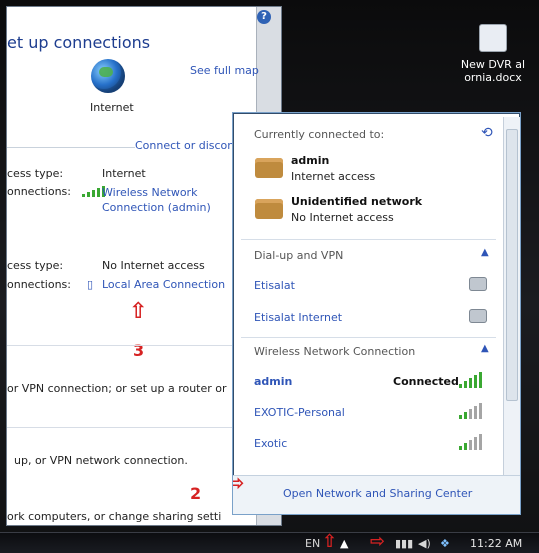 This screenshot has width=539, height=553. I want to click on connection-2-name: Unidentified network, so click(356, 201).